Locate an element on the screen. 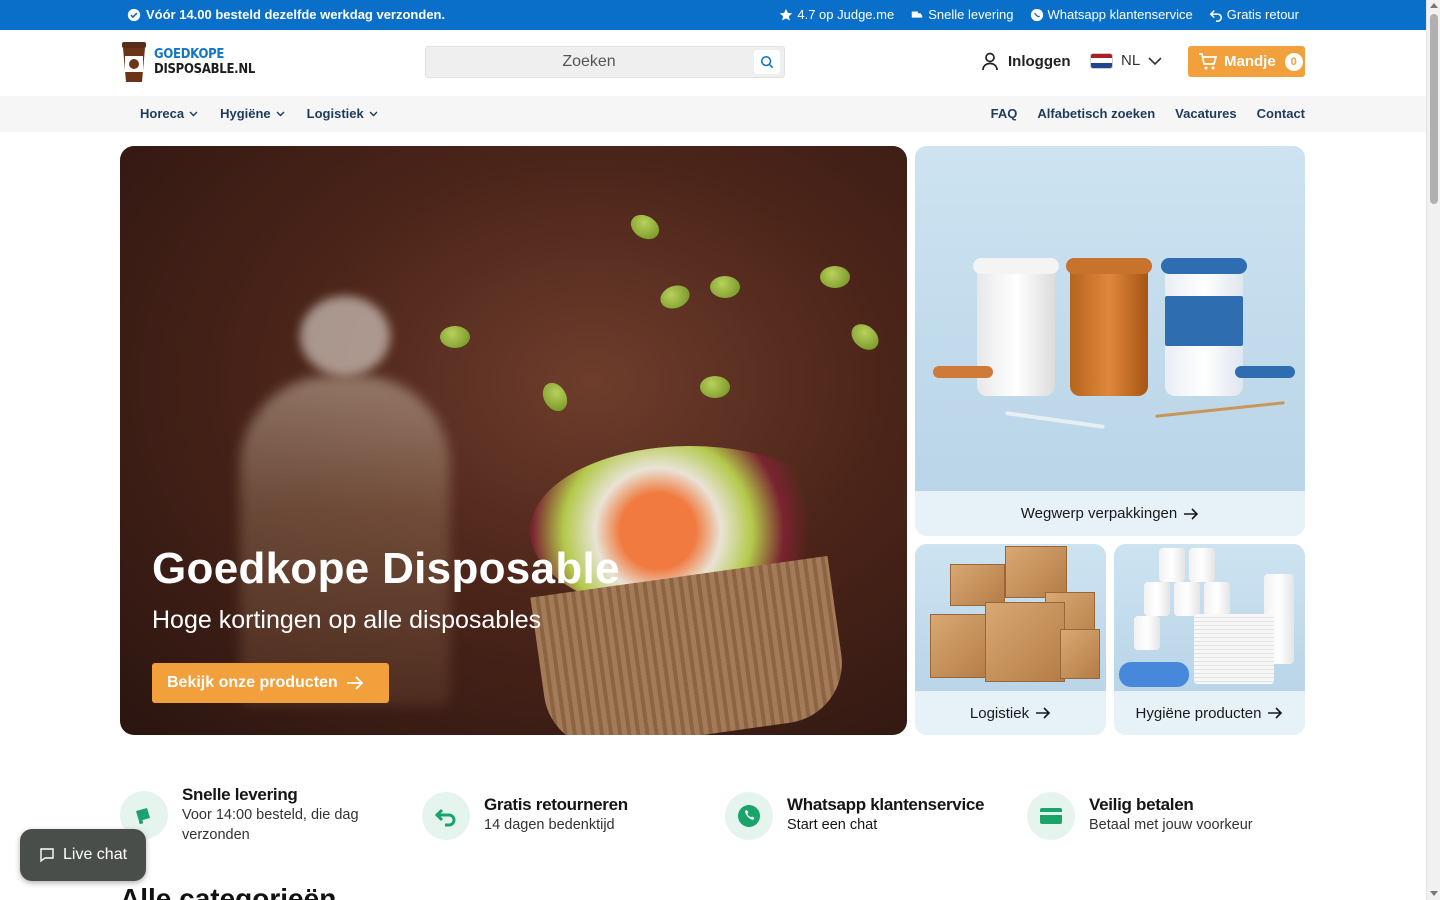  usp-title: Snelle levering is located at coordinates (240, 794).